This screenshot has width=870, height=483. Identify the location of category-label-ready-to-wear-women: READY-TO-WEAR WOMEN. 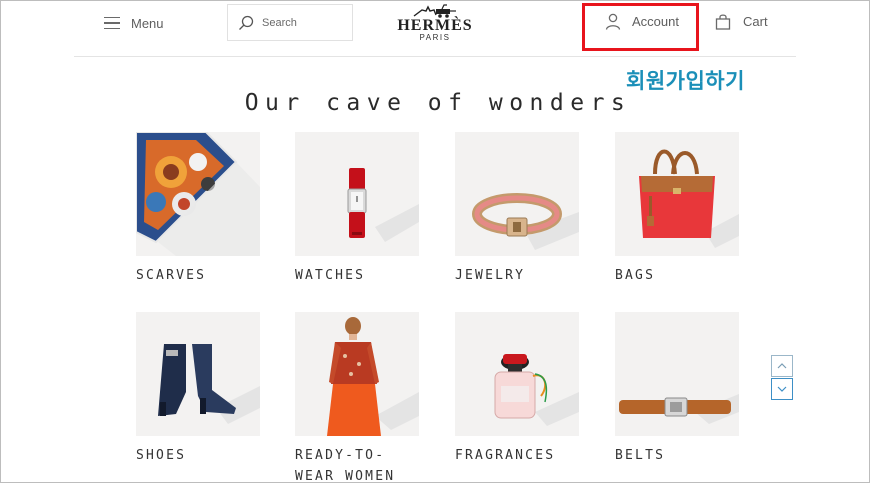
(350, 464).